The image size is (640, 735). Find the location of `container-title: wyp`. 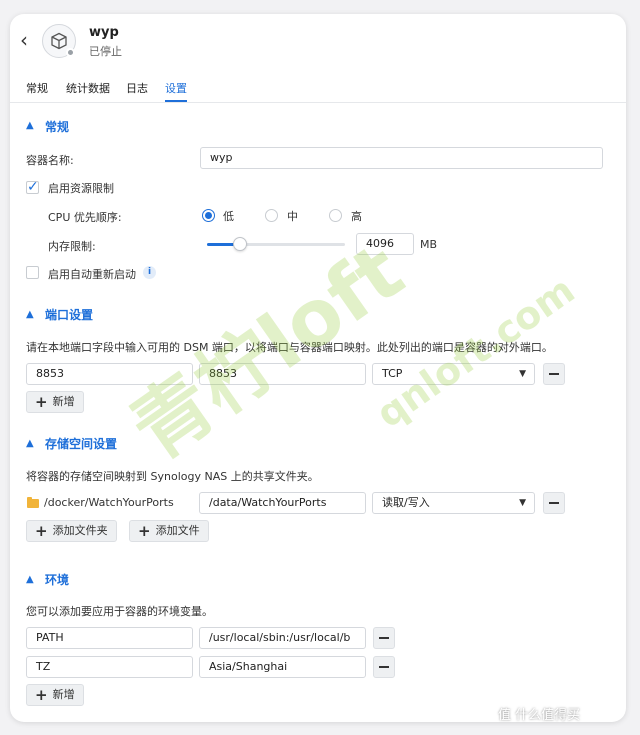

container-title: wyp is located at coordinates (104, 32).